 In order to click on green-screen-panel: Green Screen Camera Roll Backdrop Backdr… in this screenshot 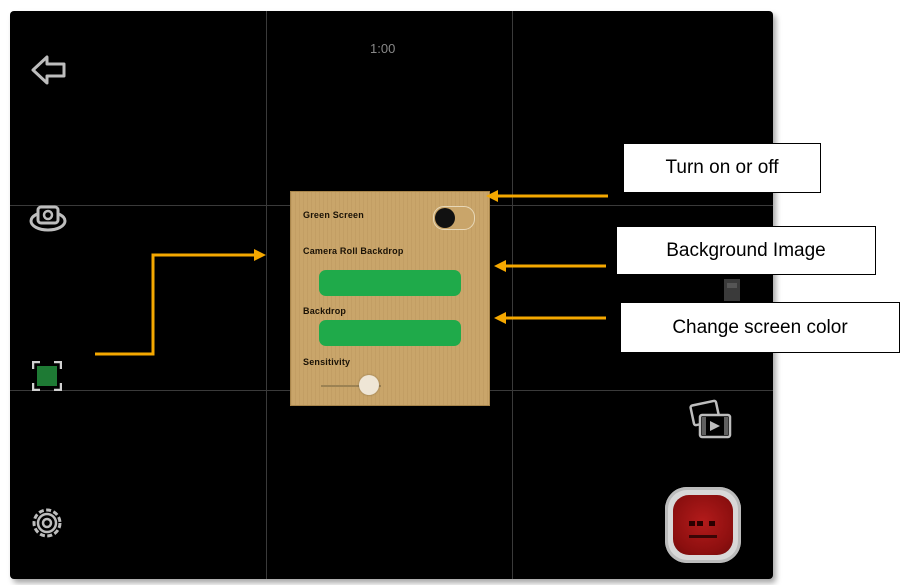, I will do `click(390, 298)`.